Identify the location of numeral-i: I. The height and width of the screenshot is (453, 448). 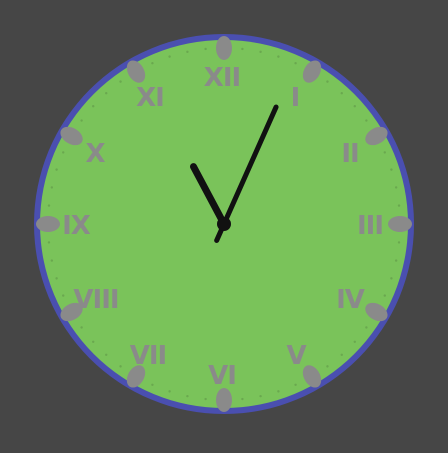
(295, 98).